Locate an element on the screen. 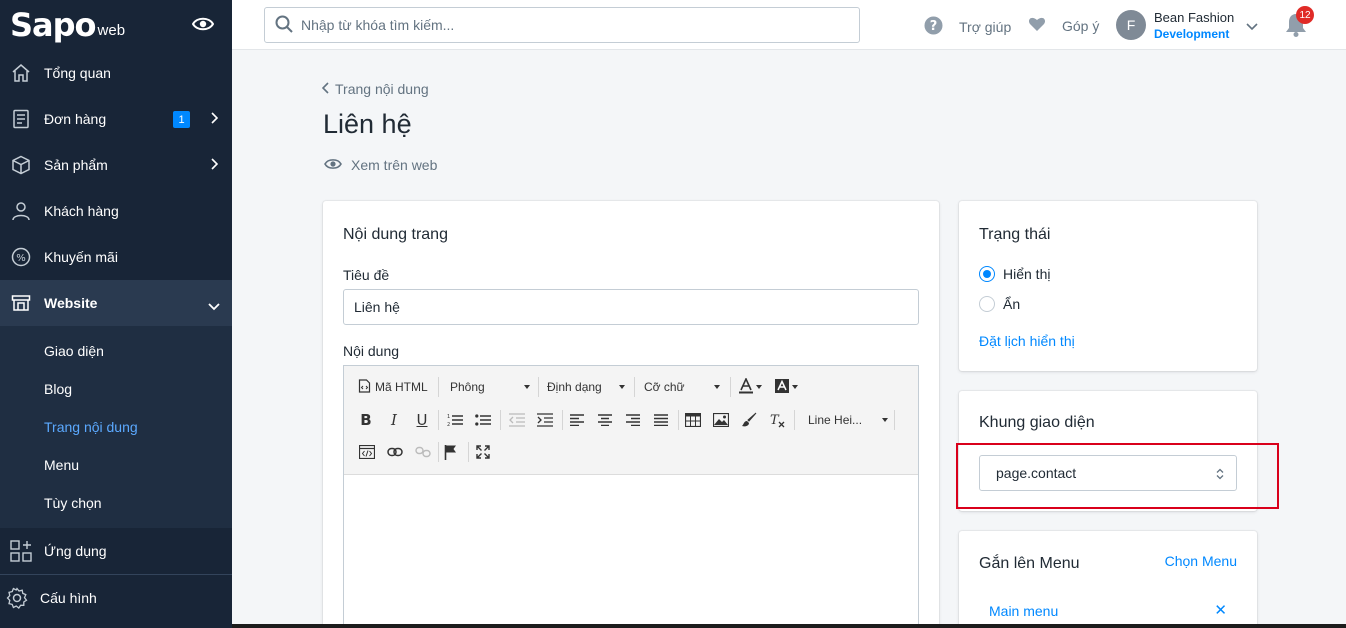 This screenshot has height=628, width=1346. subnav-pages: Trang nội dung is located at coordinates (116, 427).